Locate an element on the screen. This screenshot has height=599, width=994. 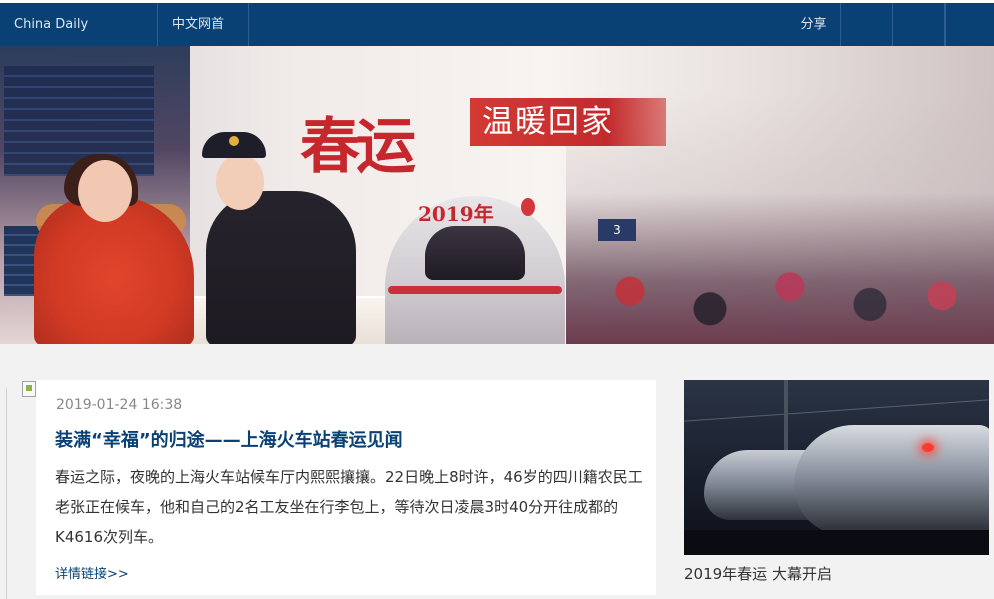
share-wechat-button is located at coordinates (919, 24).